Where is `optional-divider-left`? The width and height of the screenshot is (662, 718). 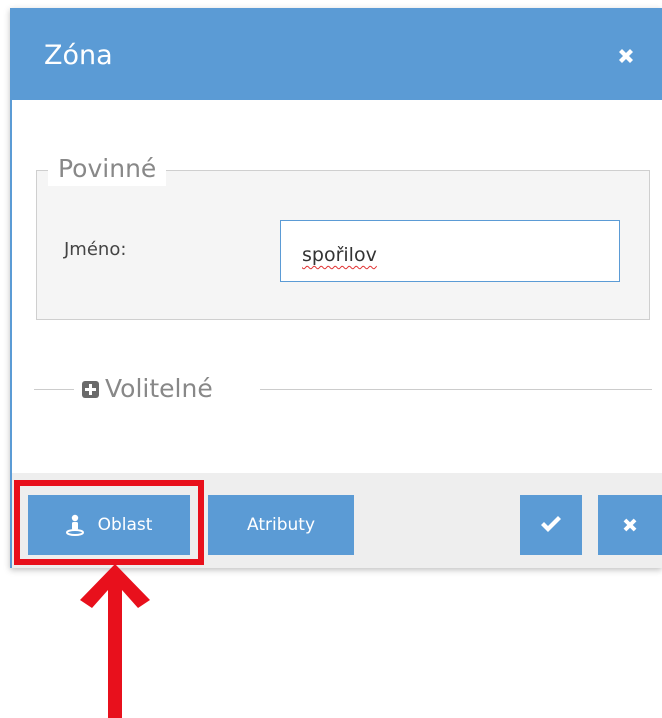
optional-divider-left is located at coordinates (54, 389).